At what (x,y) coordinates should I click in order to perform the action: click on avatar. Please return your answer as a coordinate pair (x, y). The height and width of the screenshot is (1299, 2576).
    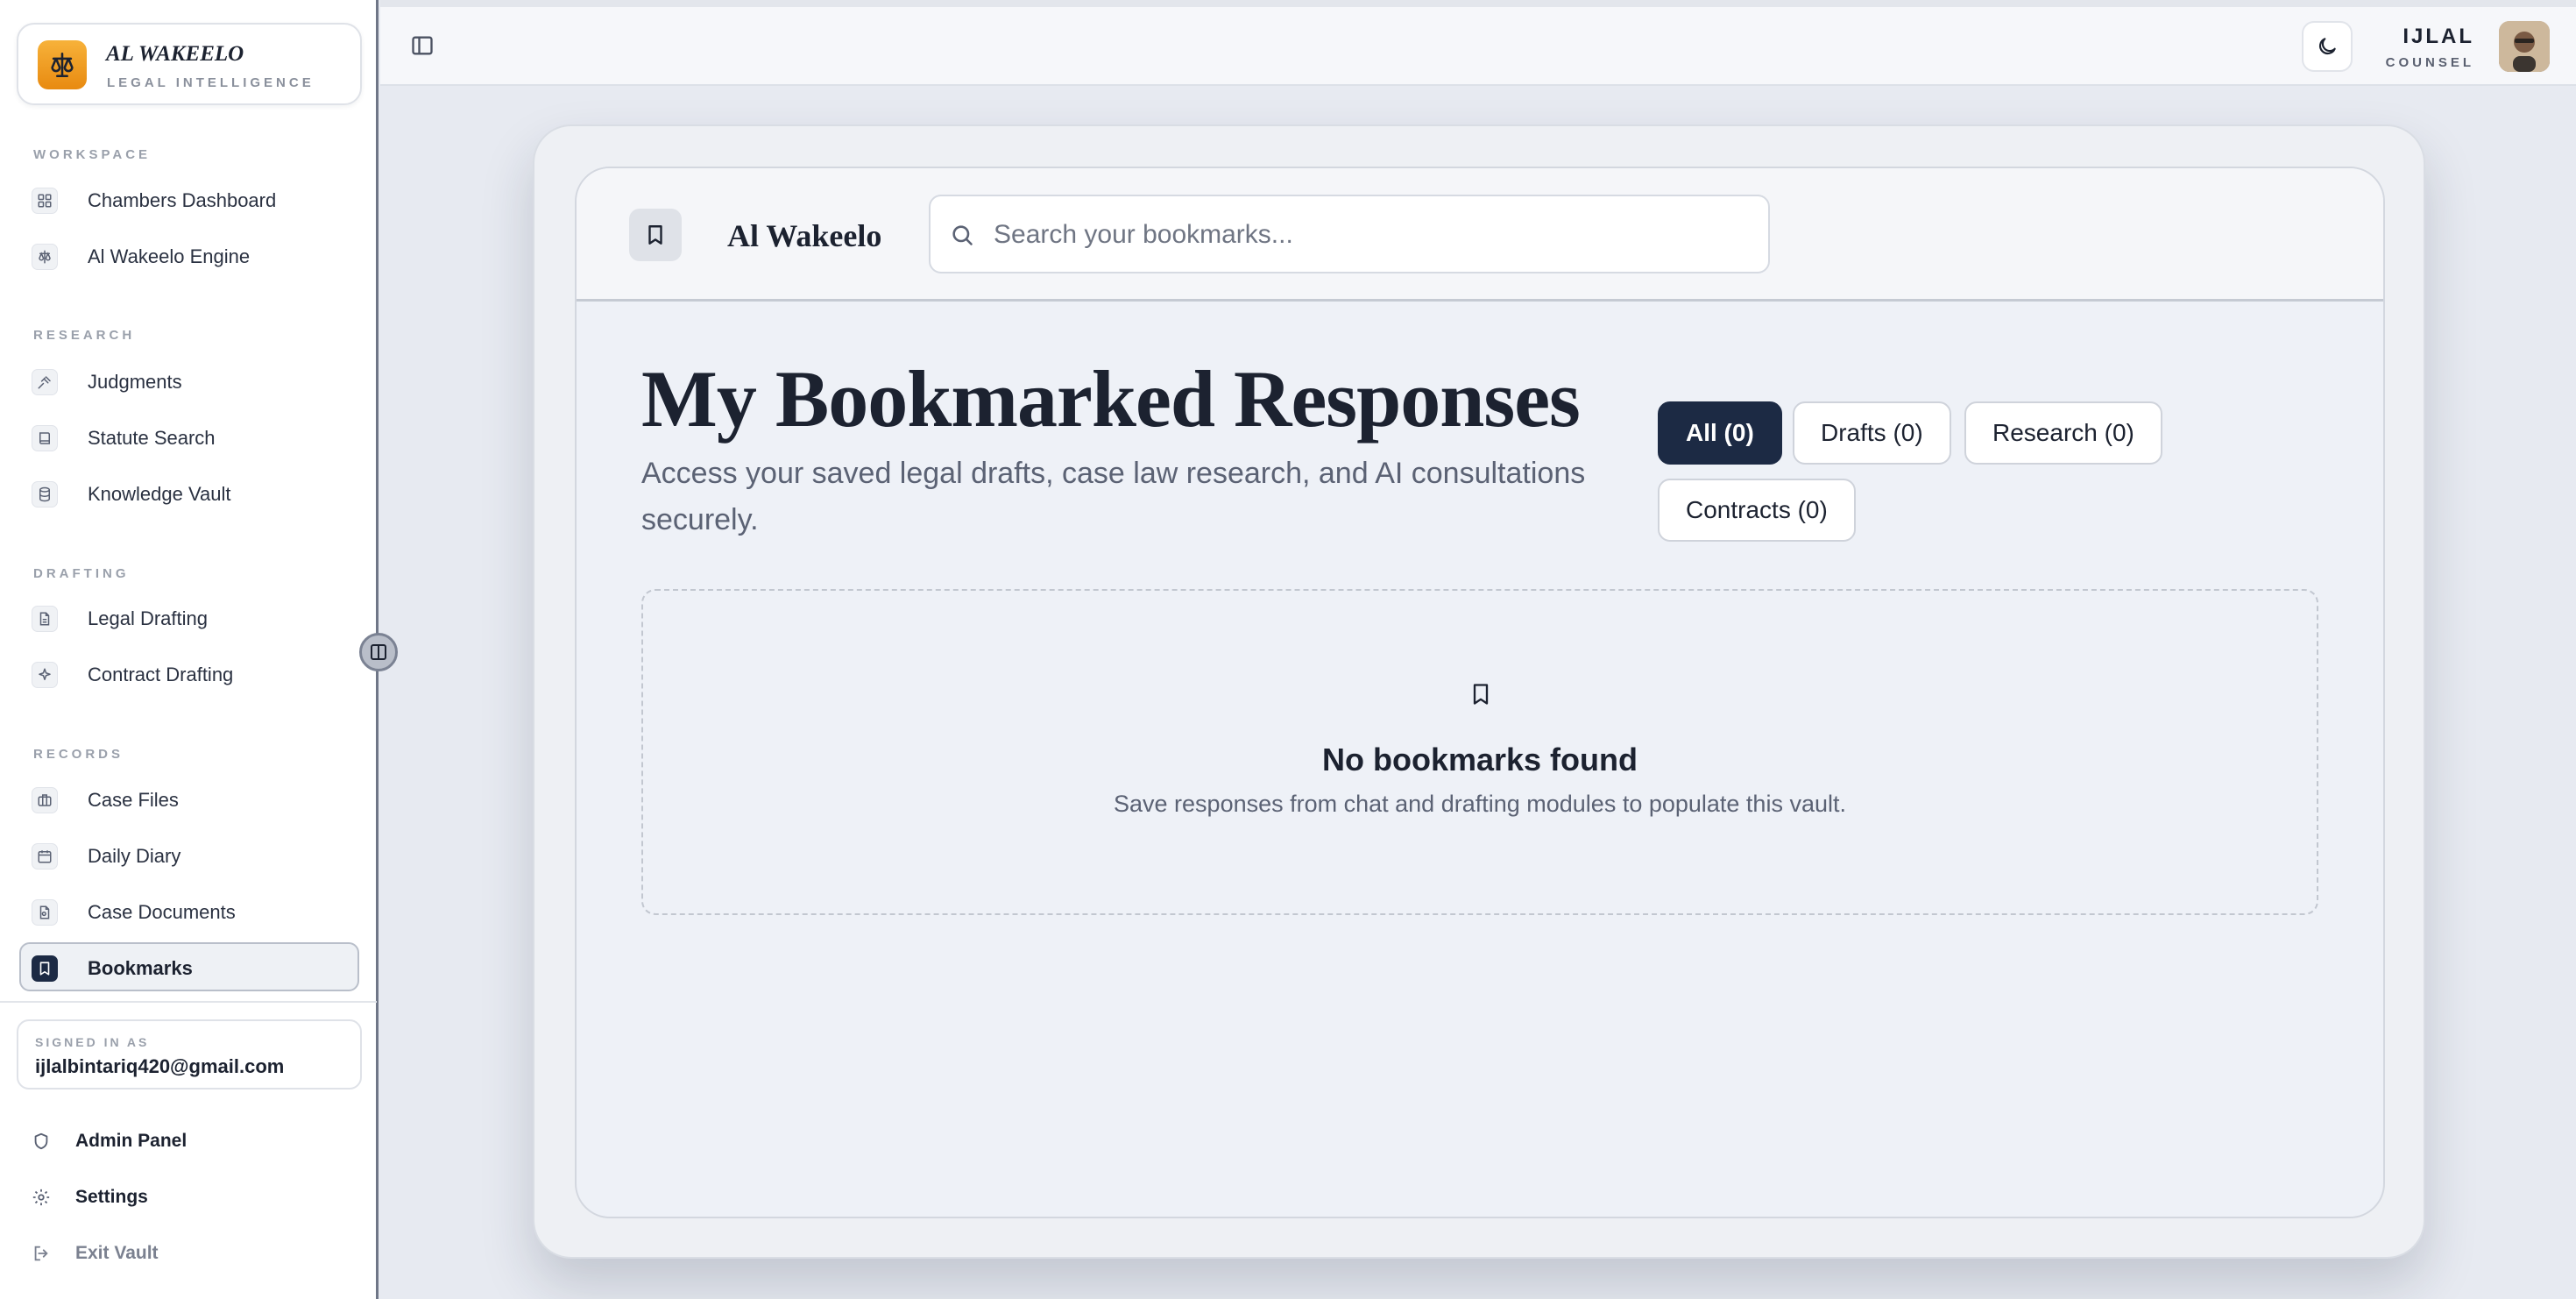
    Looking at the image, I should click on (2524, 46).